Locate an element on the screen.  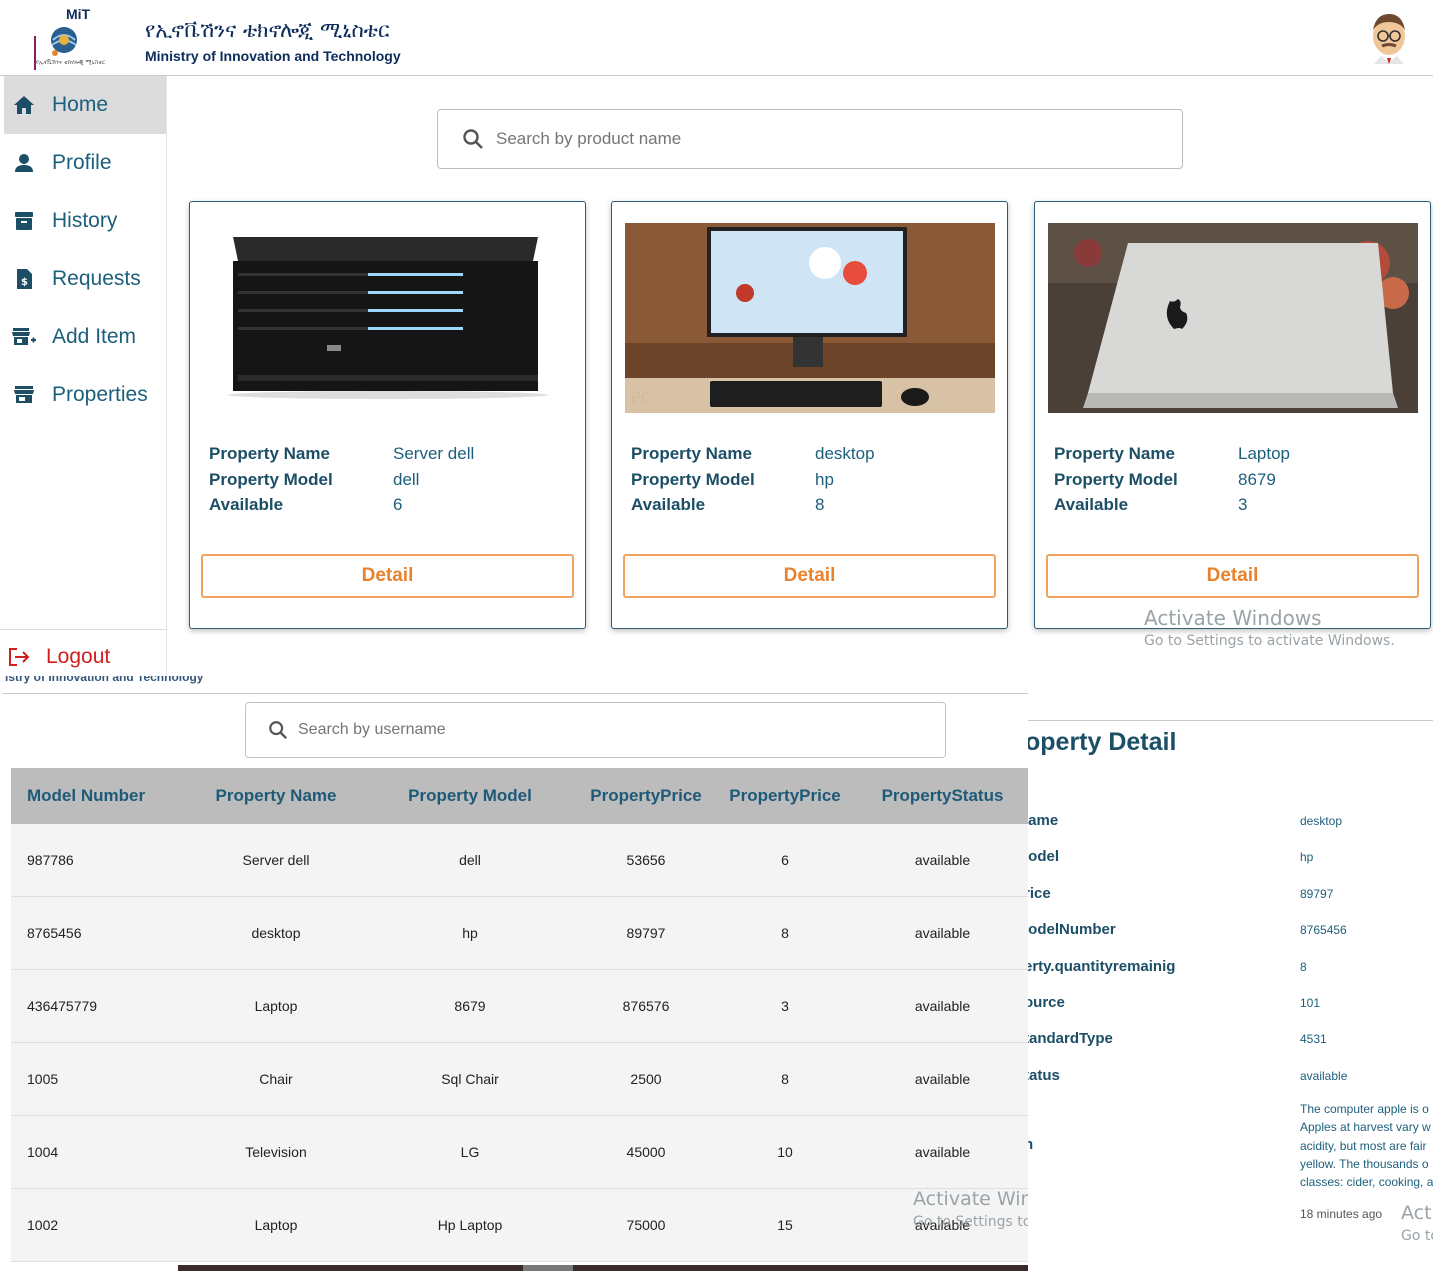
cell-property-quantity: 15 is located at coordinates (785, 1225).